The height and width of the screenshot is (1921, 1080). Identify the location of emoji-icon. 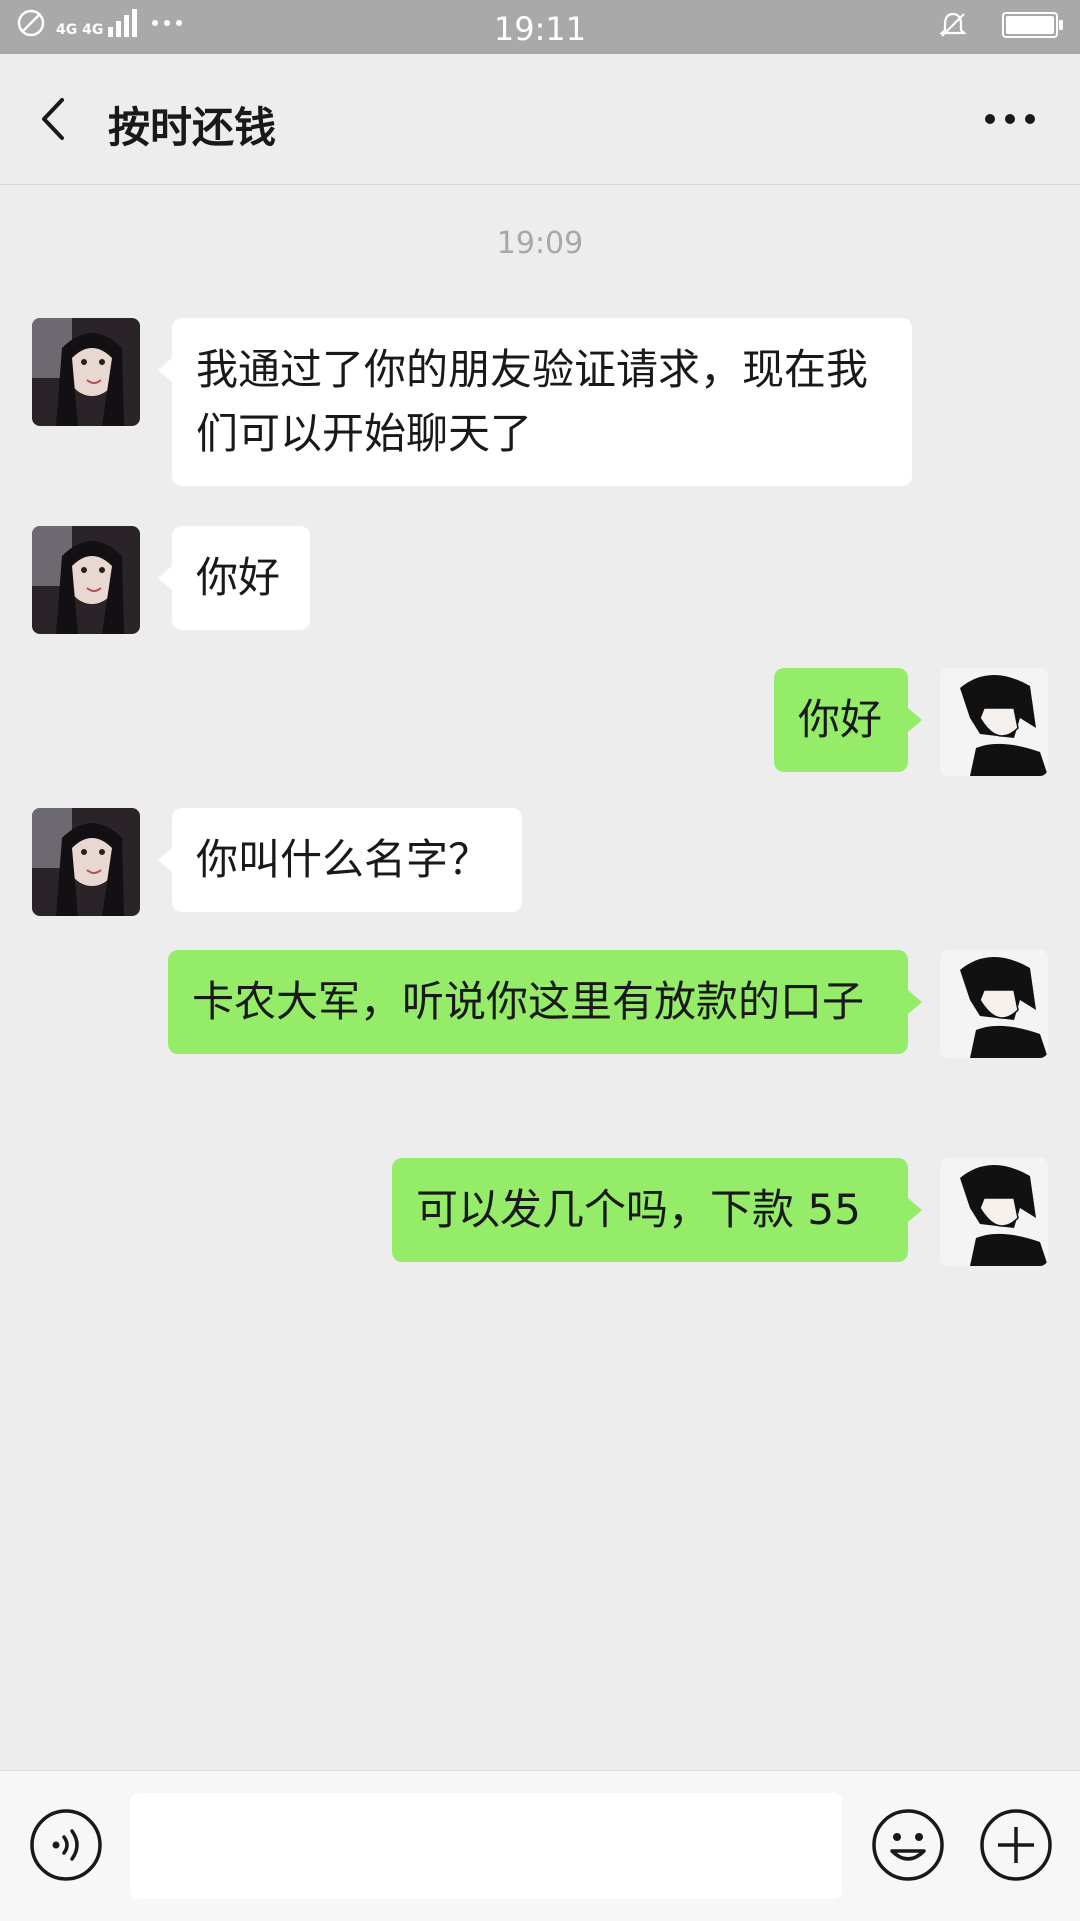
(908, 1845).